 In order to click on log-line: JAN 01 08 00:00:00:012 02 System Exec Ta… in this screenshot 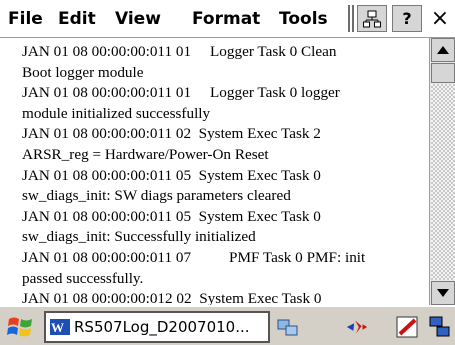, I will do `click(172, 297)`.